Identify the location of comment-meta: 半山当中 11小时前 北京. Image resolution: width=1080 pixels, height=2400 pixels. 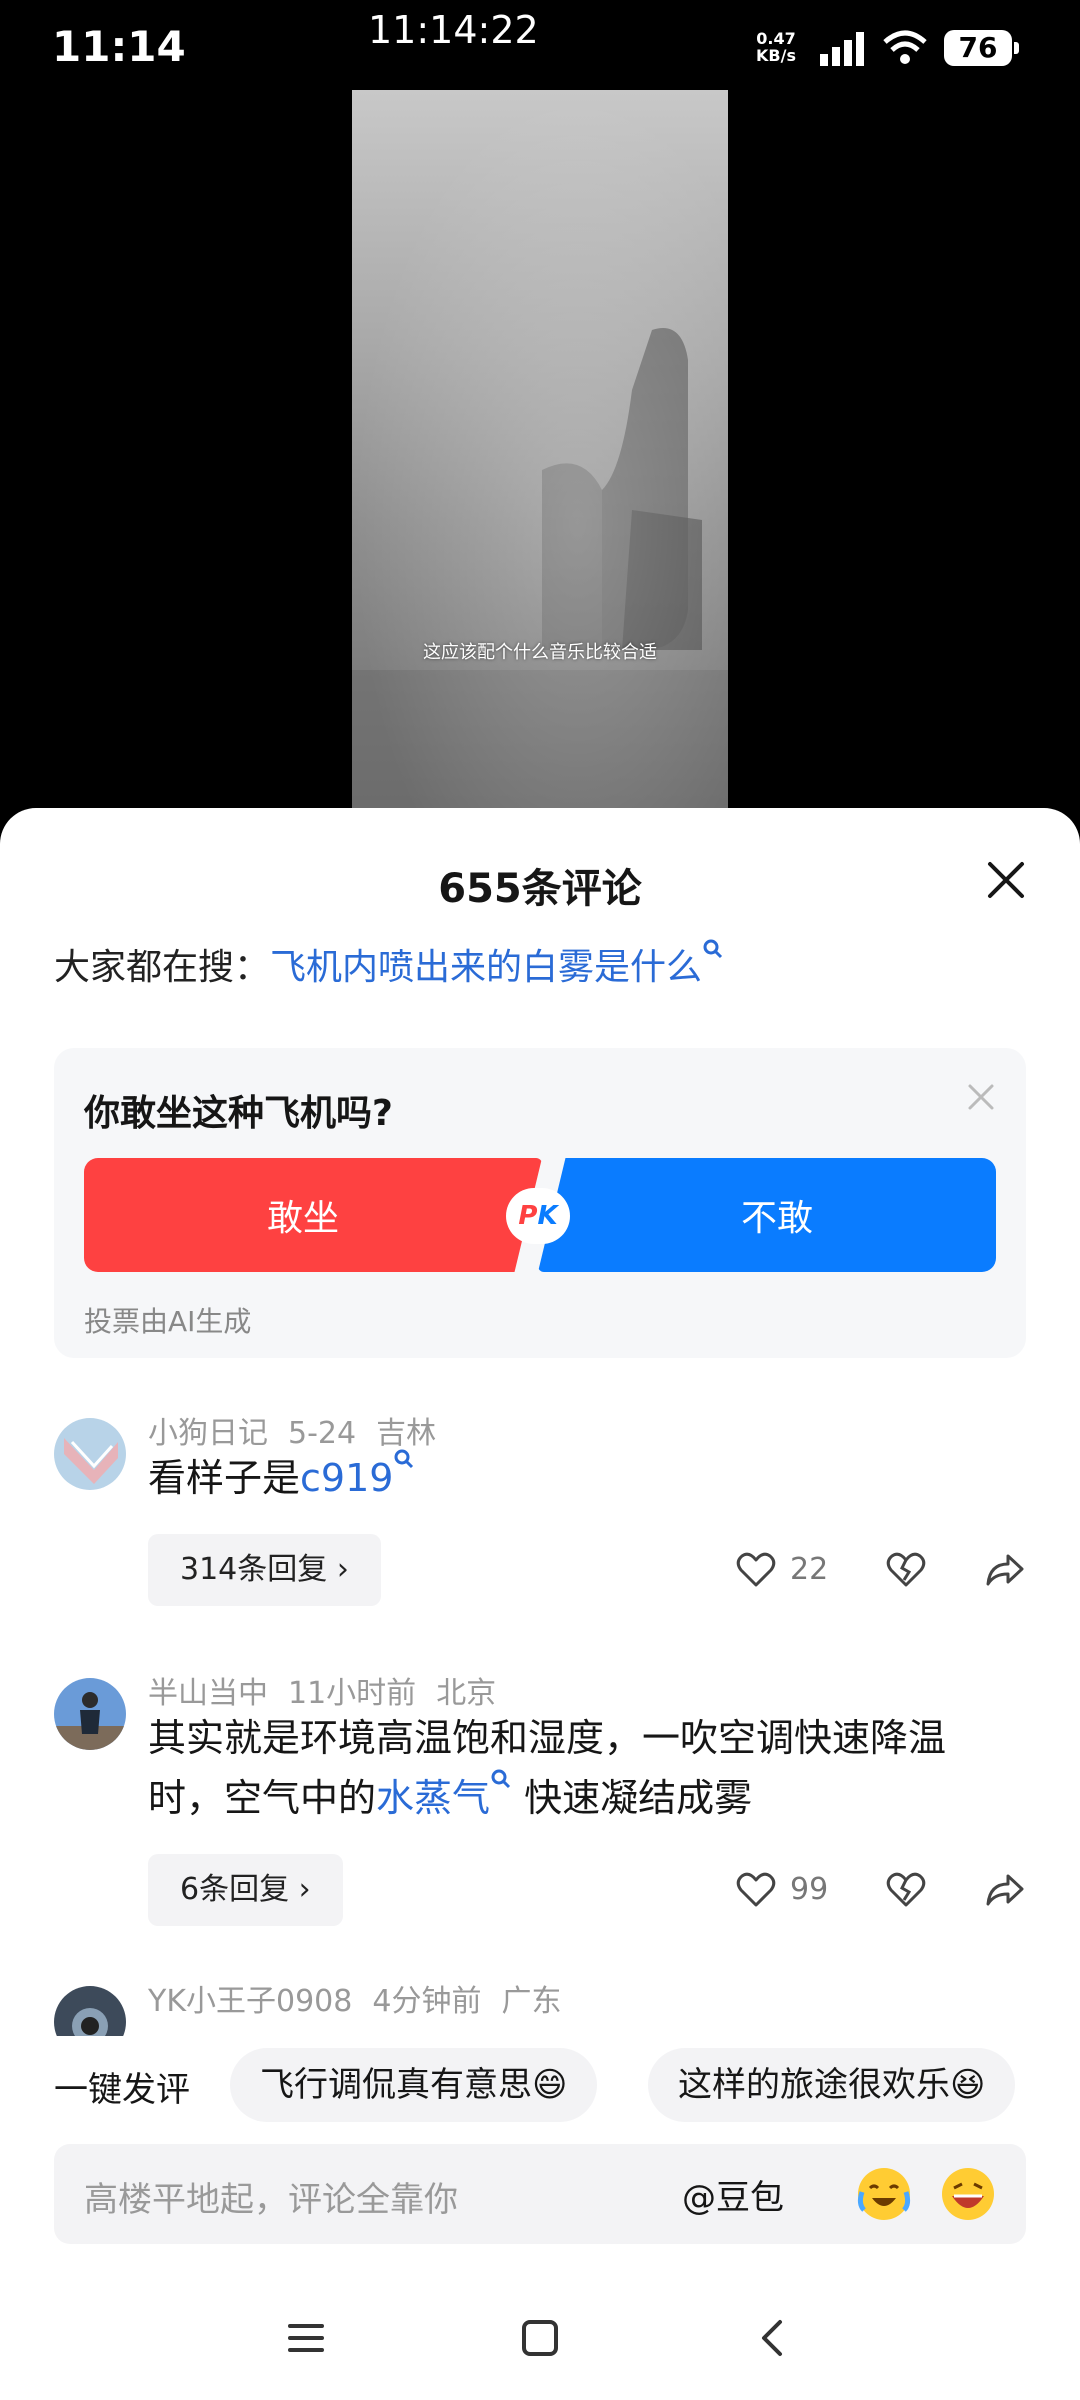
(332, 1690).